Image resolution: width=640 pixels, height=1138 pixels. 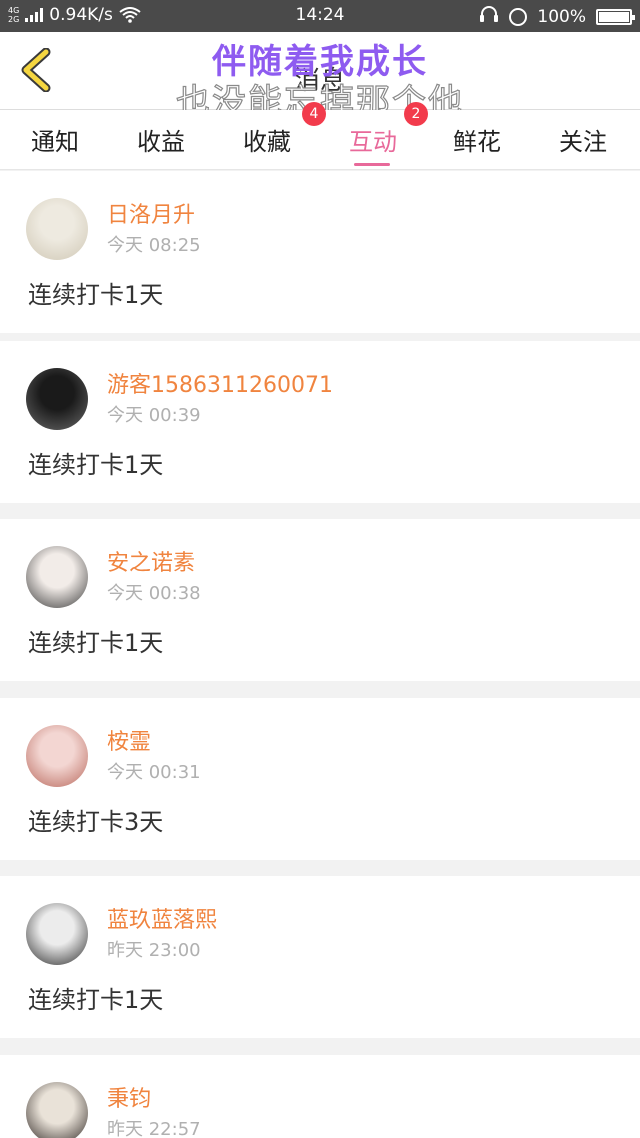 I want to click on tab-label: 互动, so click(x=373, y=142).